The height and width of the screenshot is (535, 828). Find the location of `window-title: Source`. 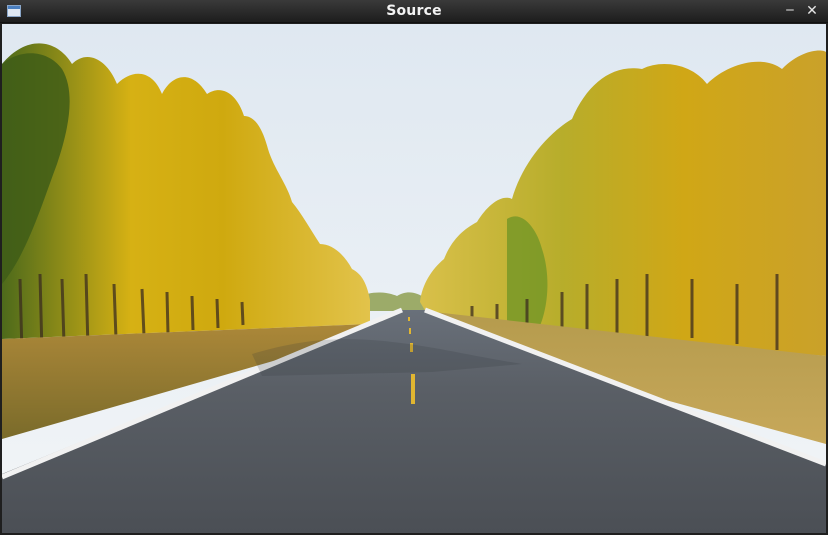

window-title: Source is located at coordinates (414, 11).